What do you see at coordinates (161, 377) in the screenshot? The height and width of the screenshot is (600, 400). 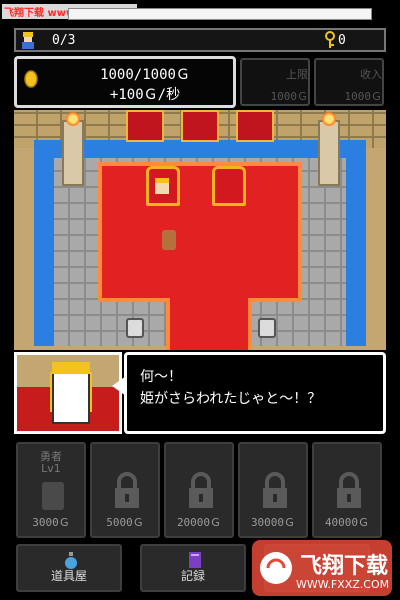 I see `dialog-line-1: 何～！` at bounding box center [161, 377].